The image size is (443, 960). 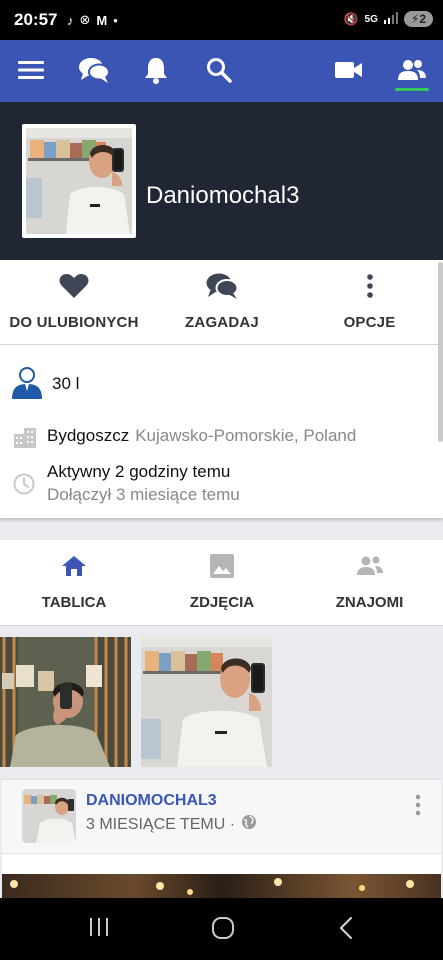 I want to click on mute-icon: 🔇, so click(x=351, y=19).